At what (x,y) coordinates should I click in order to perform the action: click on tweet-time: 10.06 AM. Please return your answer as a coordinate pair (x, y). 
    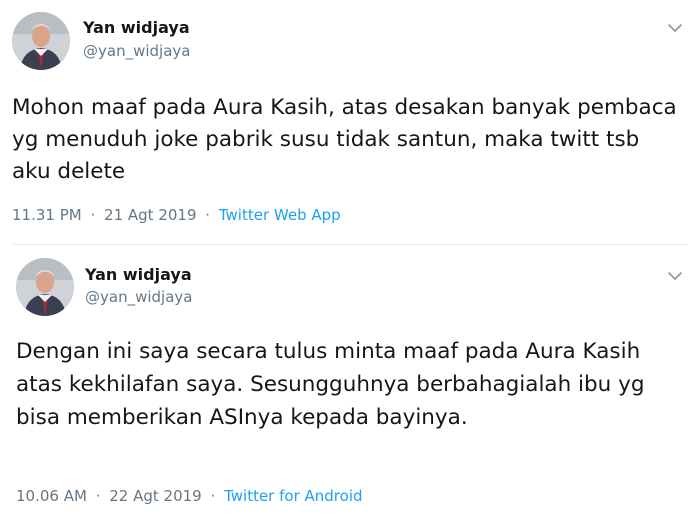
    Looking at the image, I should click on (51, 496).